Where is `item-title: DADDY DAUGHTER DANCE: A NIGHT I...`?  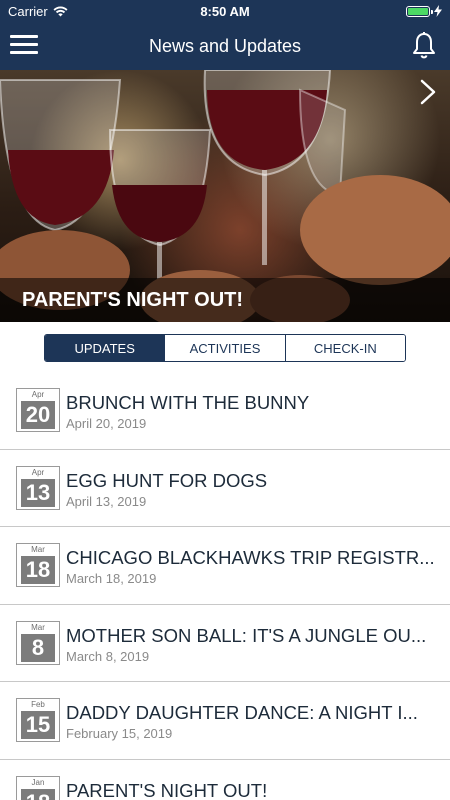
item-title: DADDY DAUGHTER DANCE: A NIGHT I... is located at coordinates (242, 712).